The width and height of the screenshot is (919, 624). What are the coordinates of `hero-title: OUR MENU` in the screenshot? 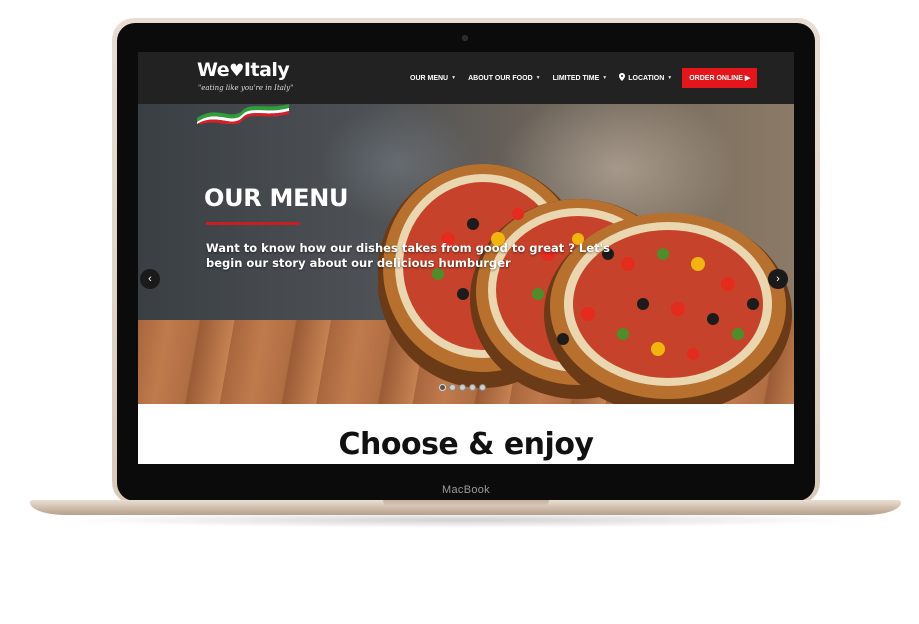 It's located at (276, 198).